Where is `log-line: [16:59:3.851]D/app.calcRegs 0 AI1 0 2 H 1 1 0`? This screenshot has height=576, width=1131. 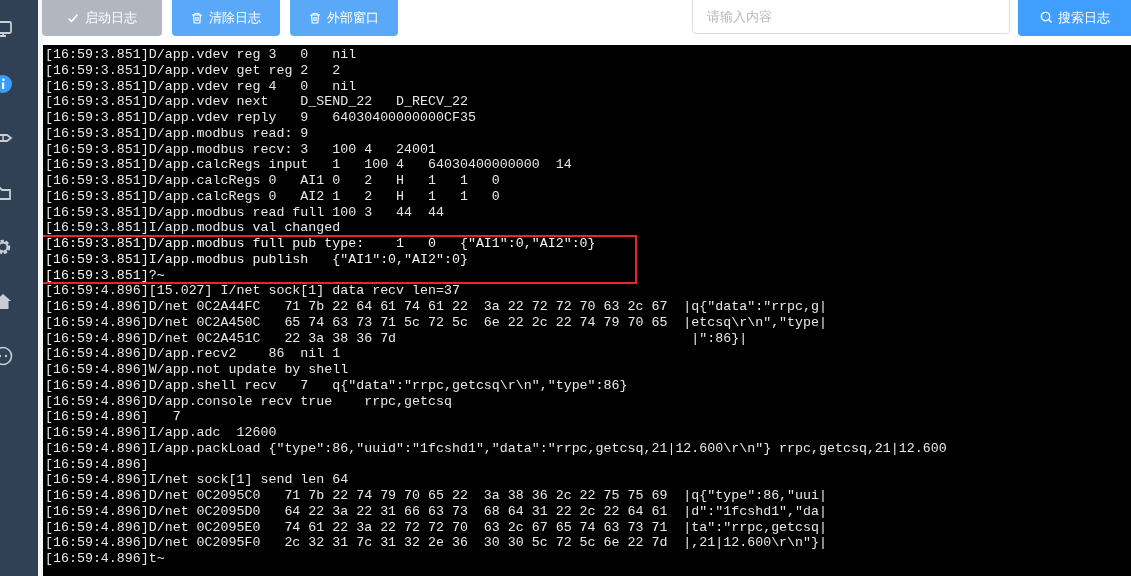 log-line: [16:59:3.851]D/app.calcRegs 0 AI1 0 2 H 1 1 0 is located at coordinates (272, 181).